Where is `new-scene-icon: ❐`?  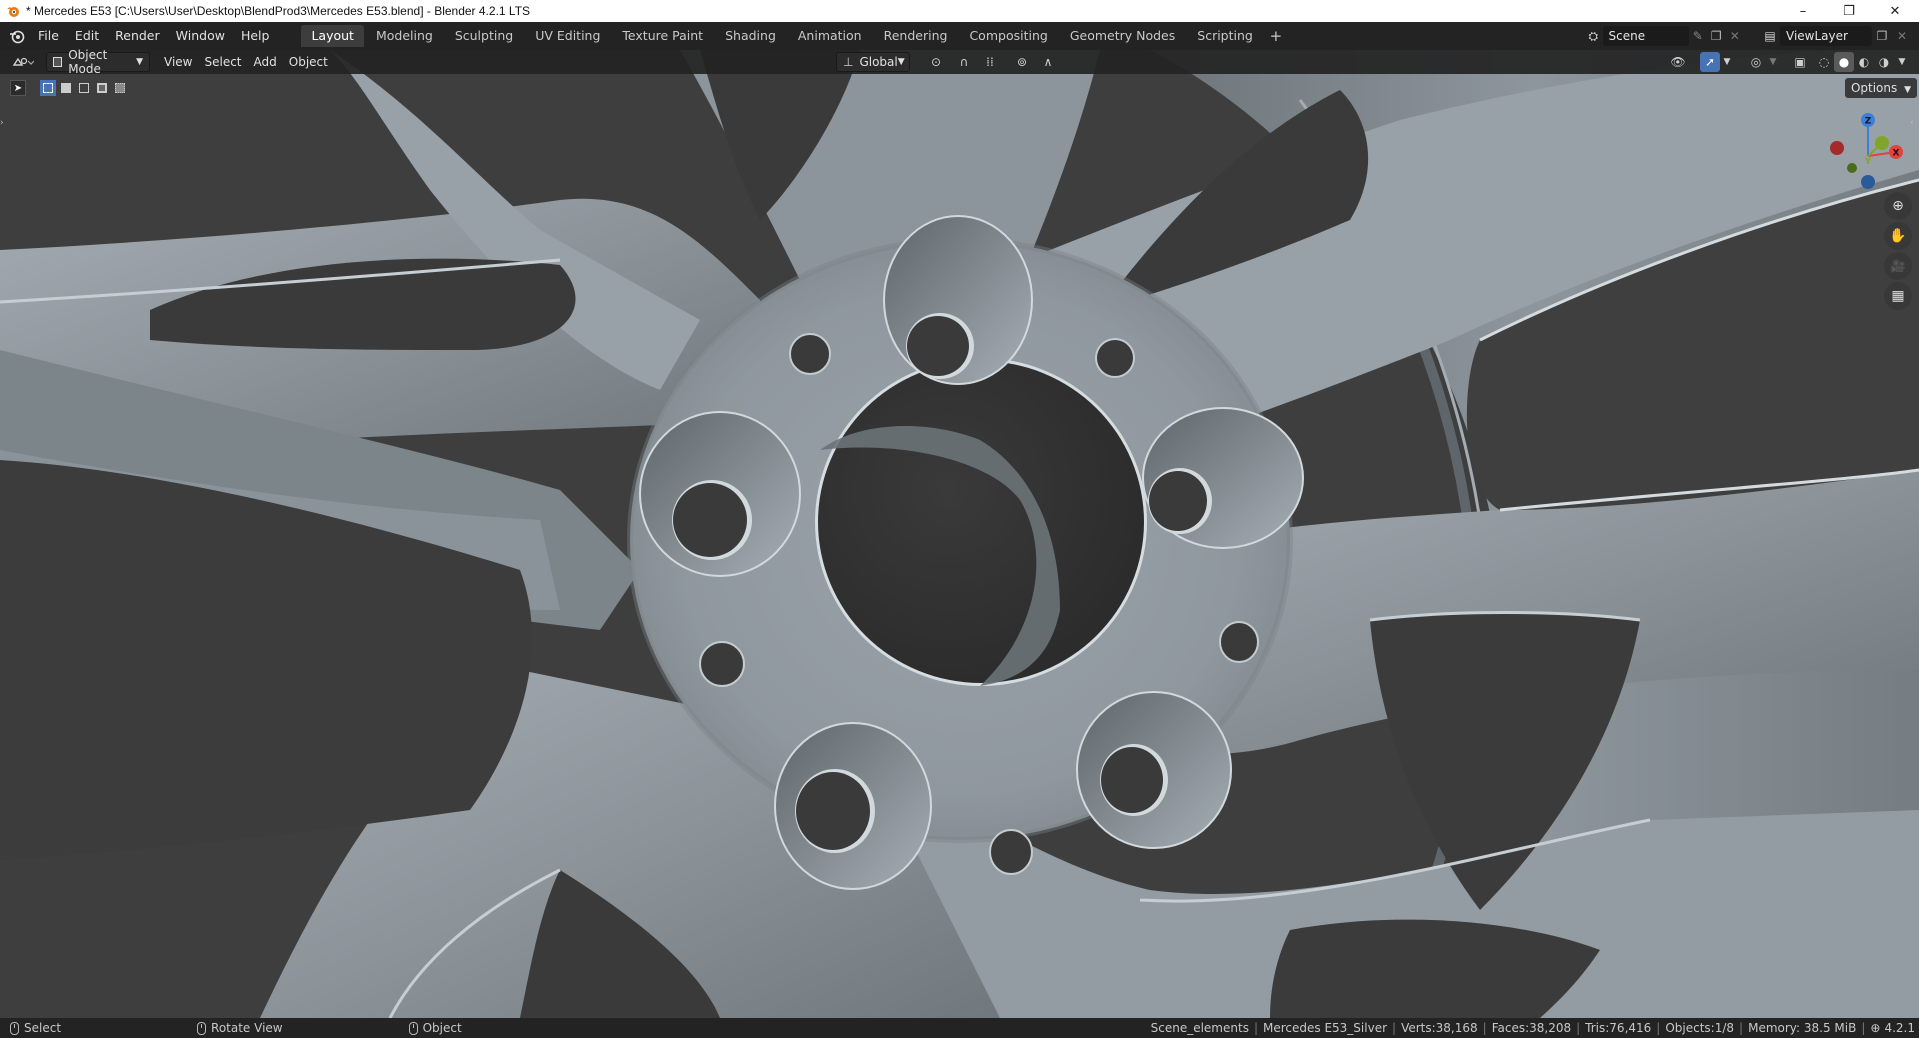
new-scene-icon: ❐ is located at coordinates (1716, 36).